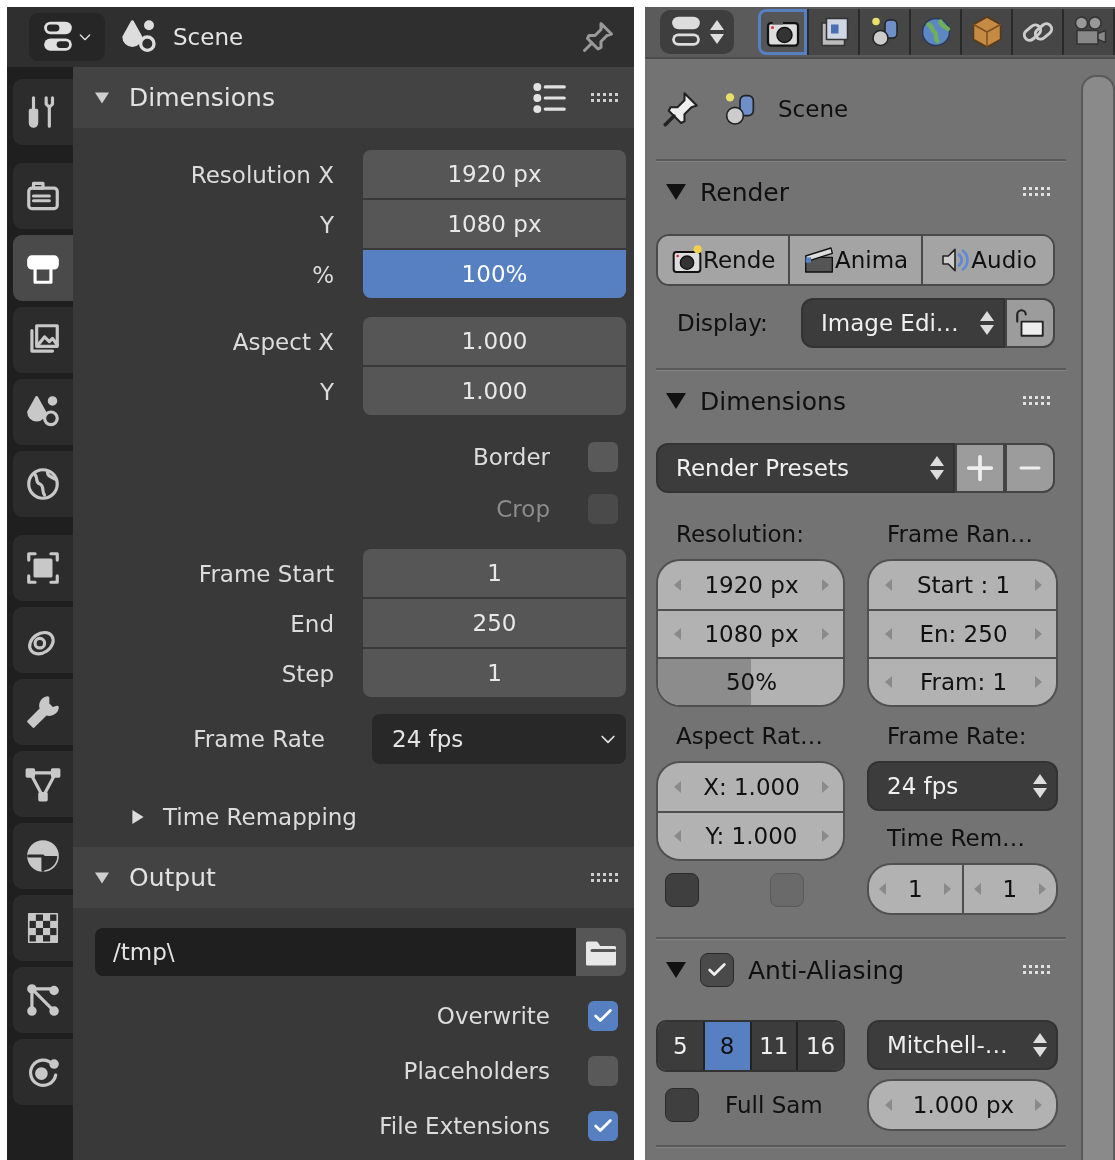  Describe the element at coordinates (326, 392) in the screenshot. I see `field-label: Y` at that location.